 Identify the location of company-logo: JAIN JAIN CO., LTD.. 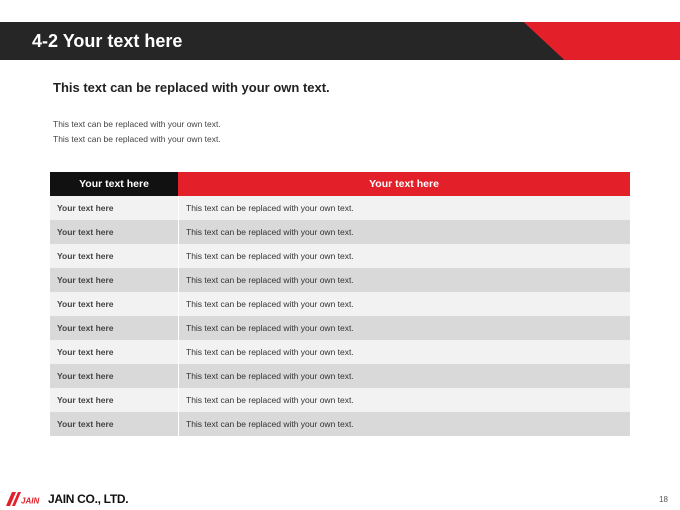
(67, 499).